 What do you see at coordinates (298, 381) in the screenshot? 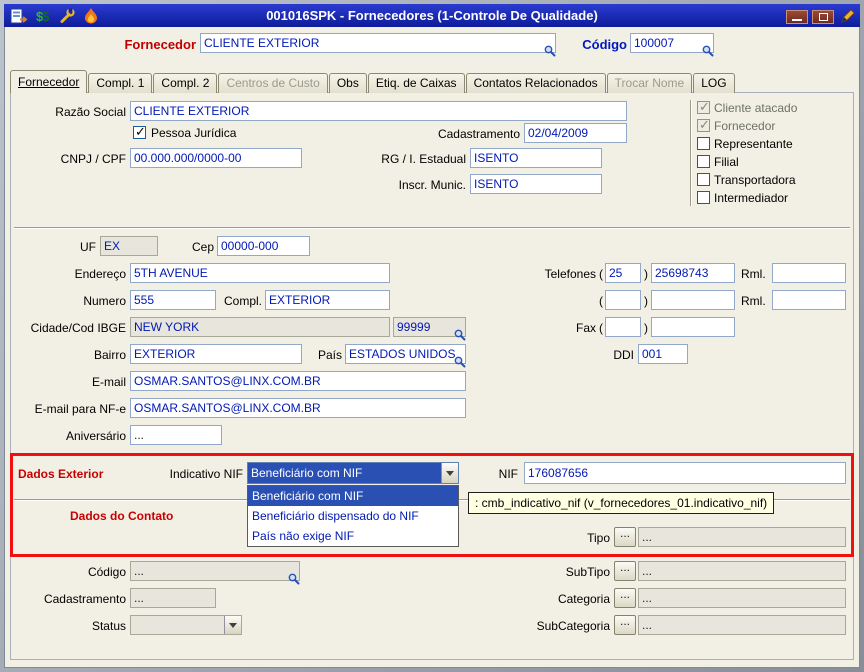
I see `email-field: OSMAR.SANTOS@LINX.COM.BR` at bounding box center [298, 381].